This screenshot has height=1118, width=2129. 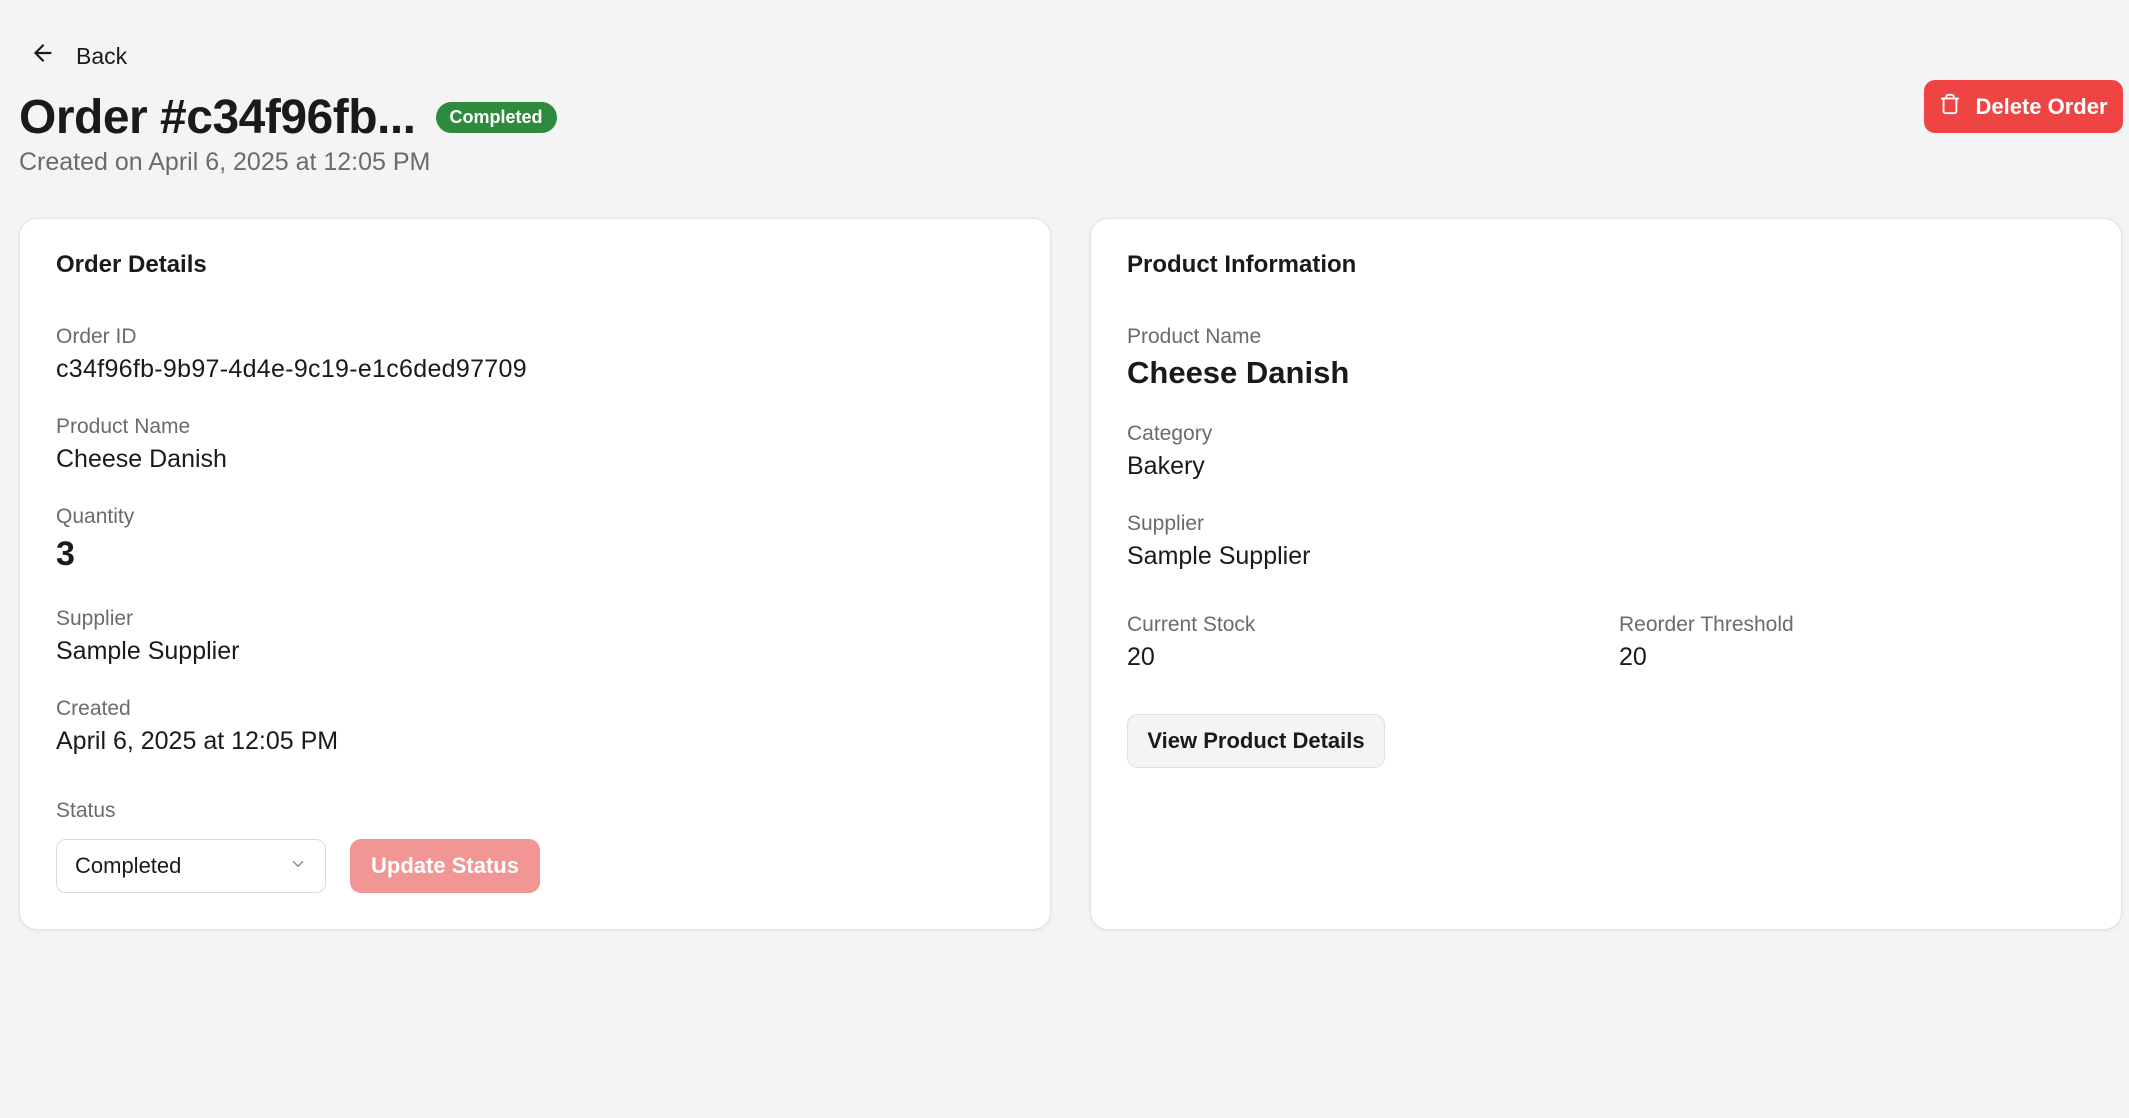 What do you see at coordinates (225, 162) in the screenshot?
I see `created-subtitle: Created on April 6, 2025 at 12:05 PM` at bounding box center [225, 162].